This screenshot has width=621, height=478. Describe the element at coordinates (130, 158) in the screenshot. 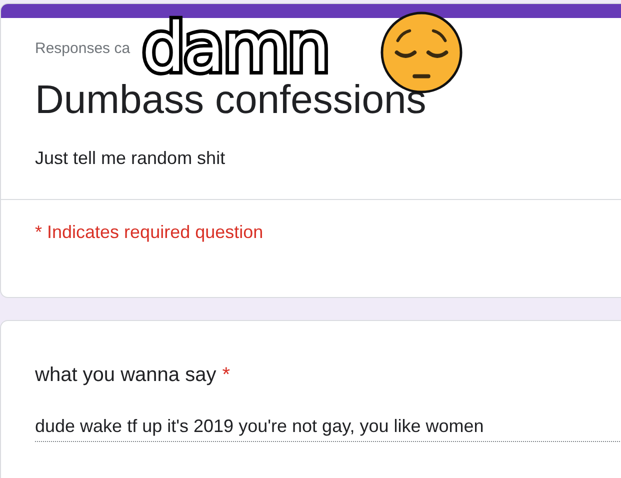

I see `form-description: Just tell me random shit` at that location.